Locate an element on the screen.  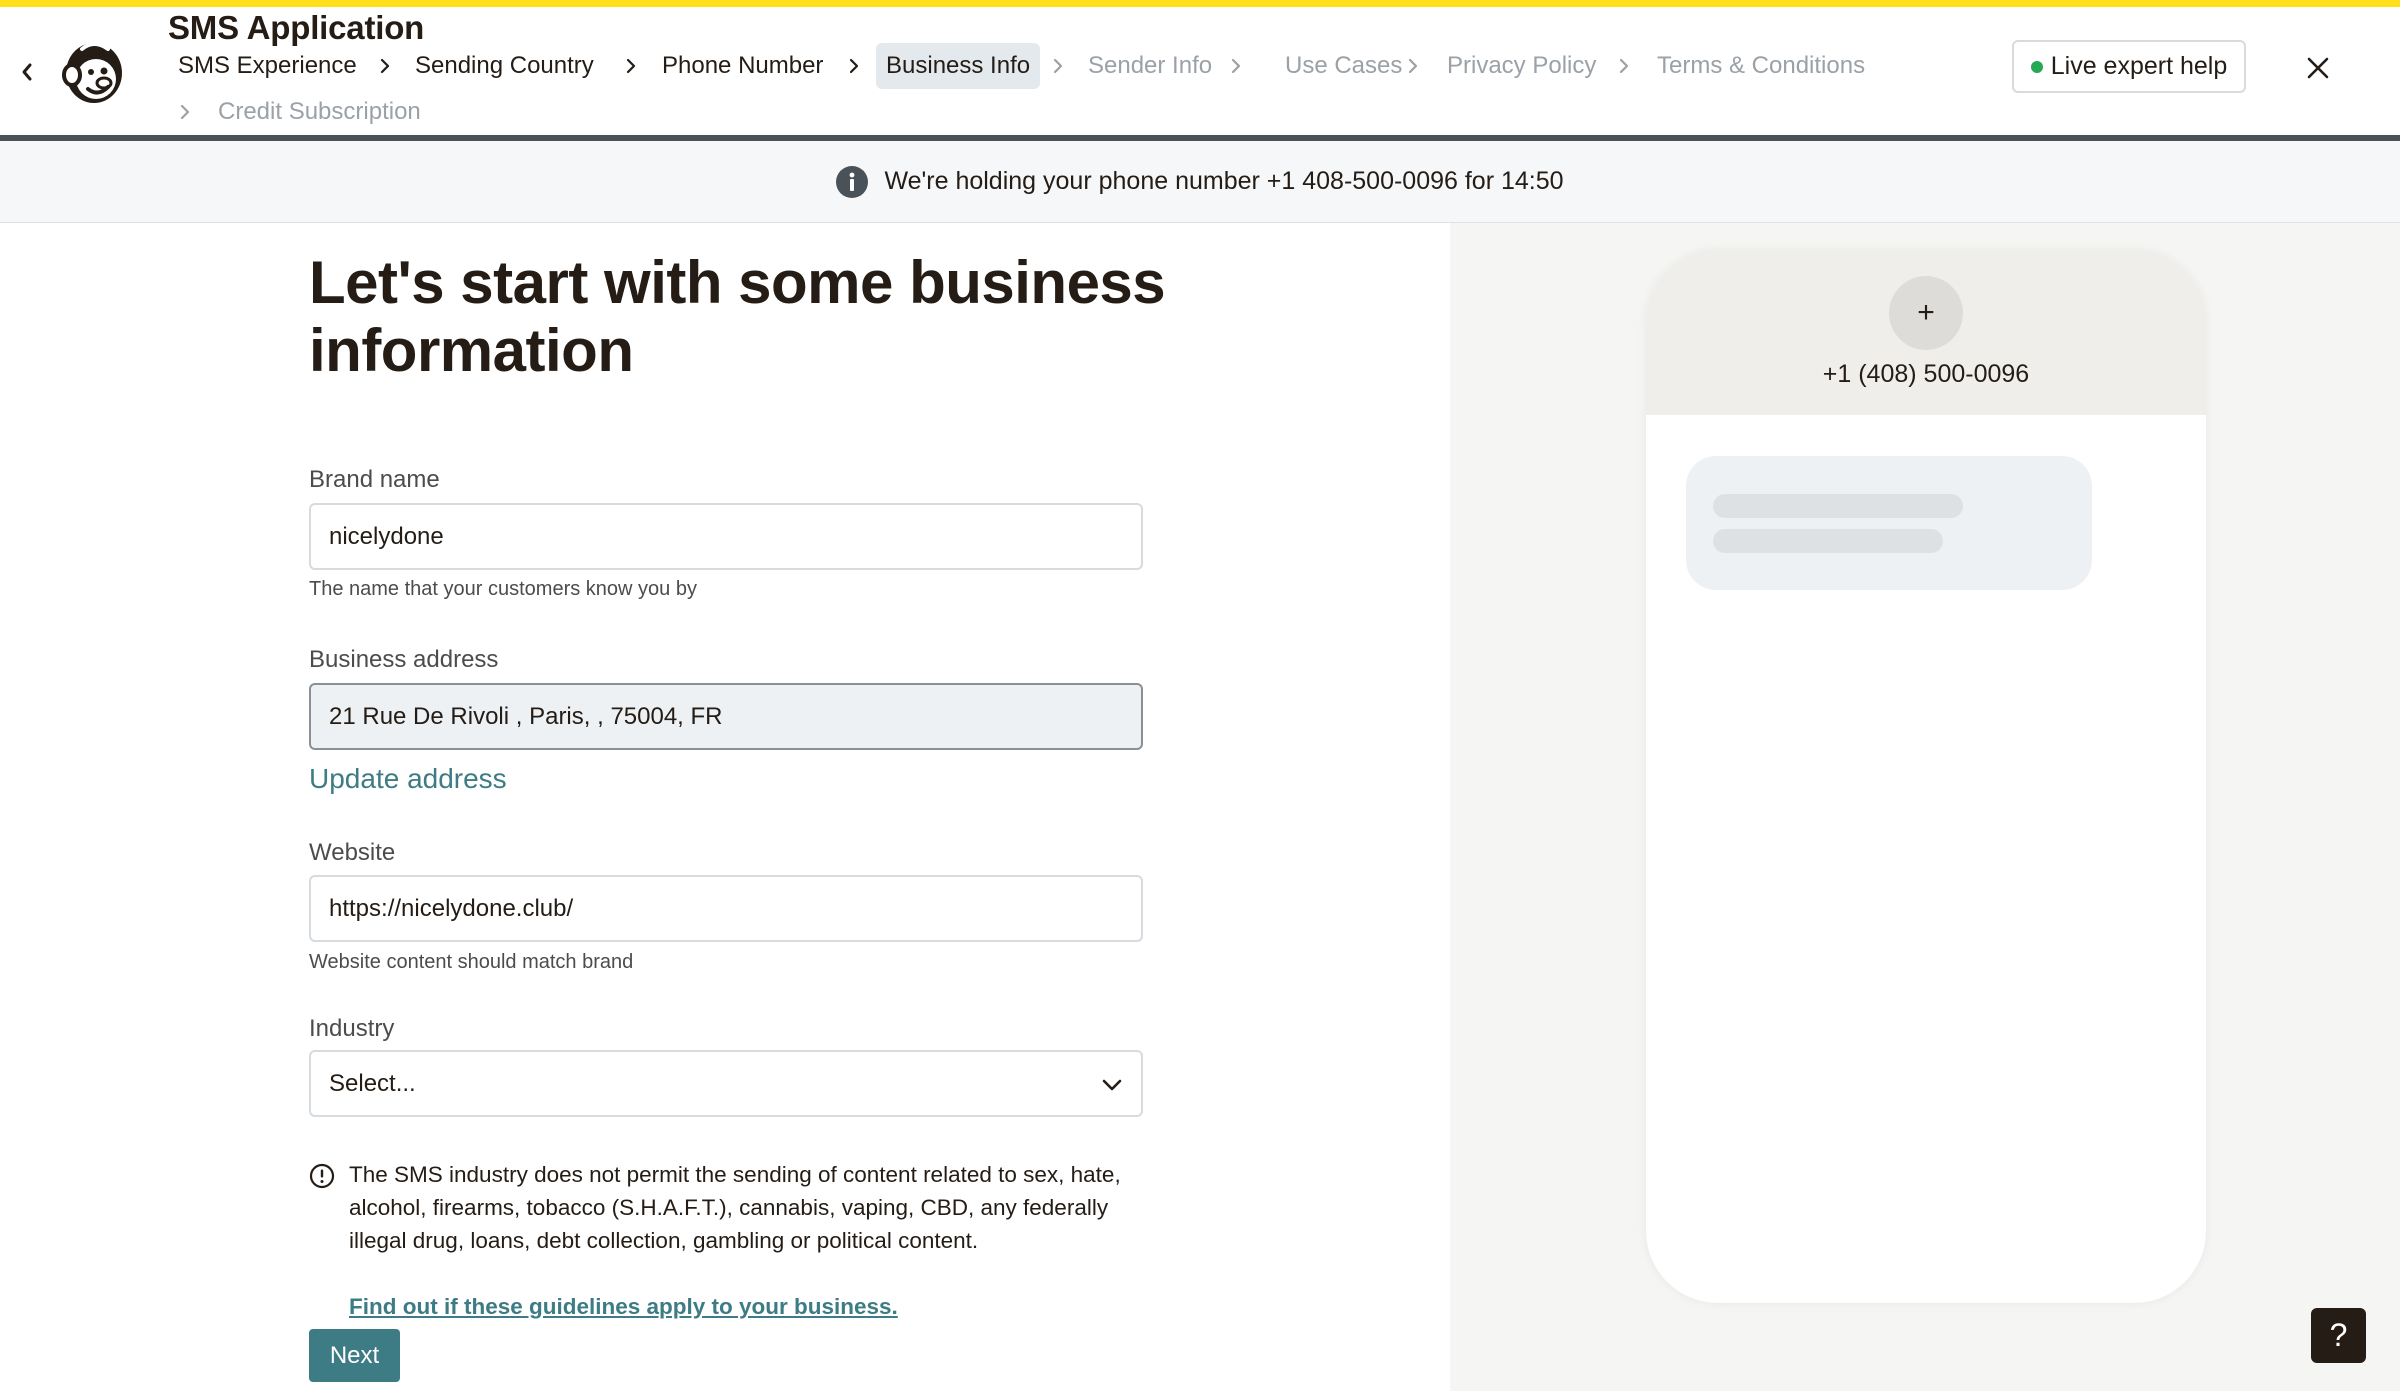
brand-name-label: Brand name is located at coordinates (374, 479).